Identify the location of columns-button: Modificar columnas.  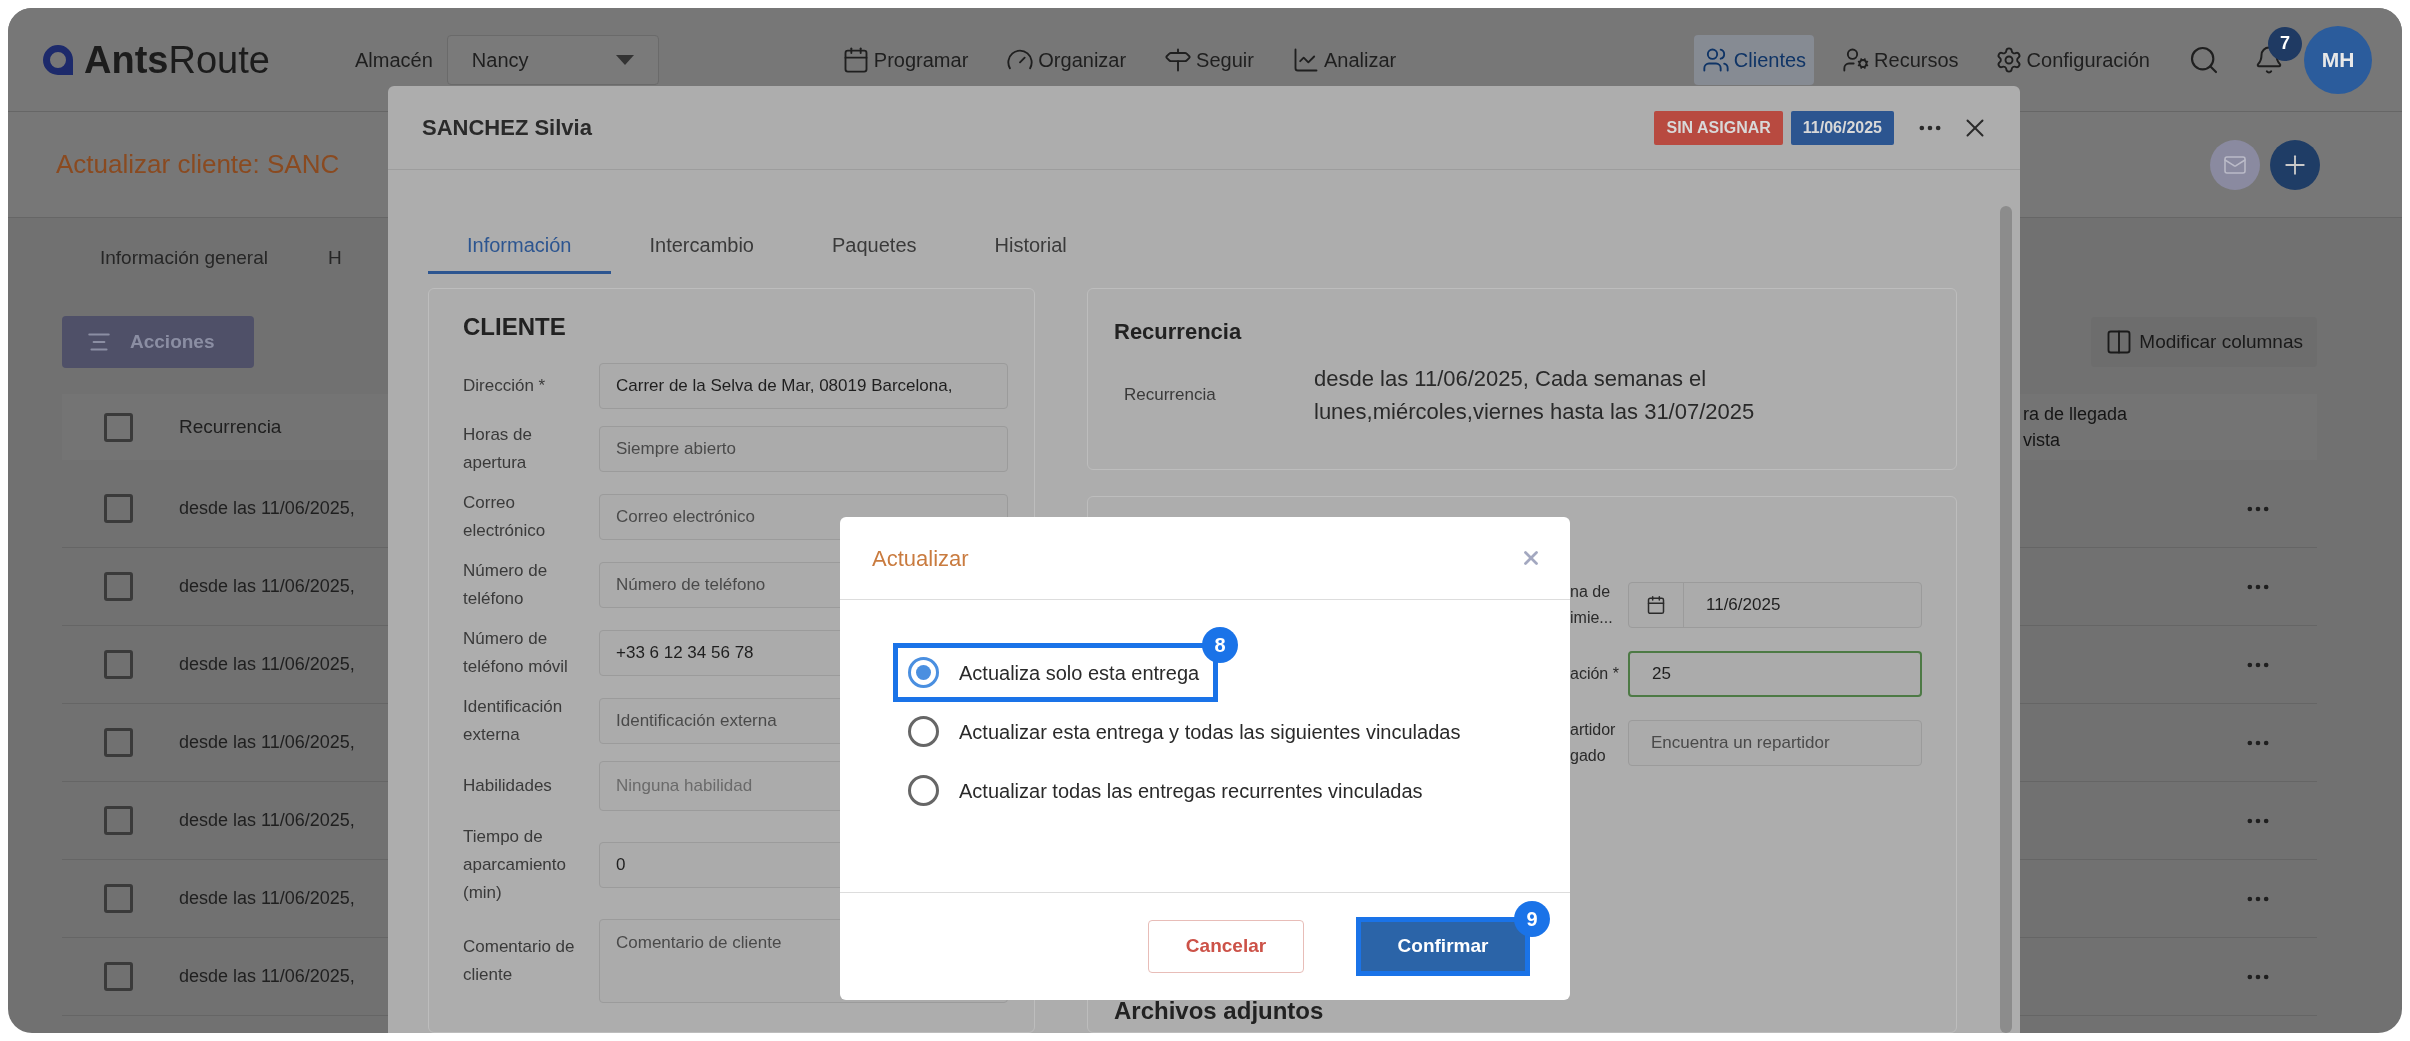
(2204, 342).